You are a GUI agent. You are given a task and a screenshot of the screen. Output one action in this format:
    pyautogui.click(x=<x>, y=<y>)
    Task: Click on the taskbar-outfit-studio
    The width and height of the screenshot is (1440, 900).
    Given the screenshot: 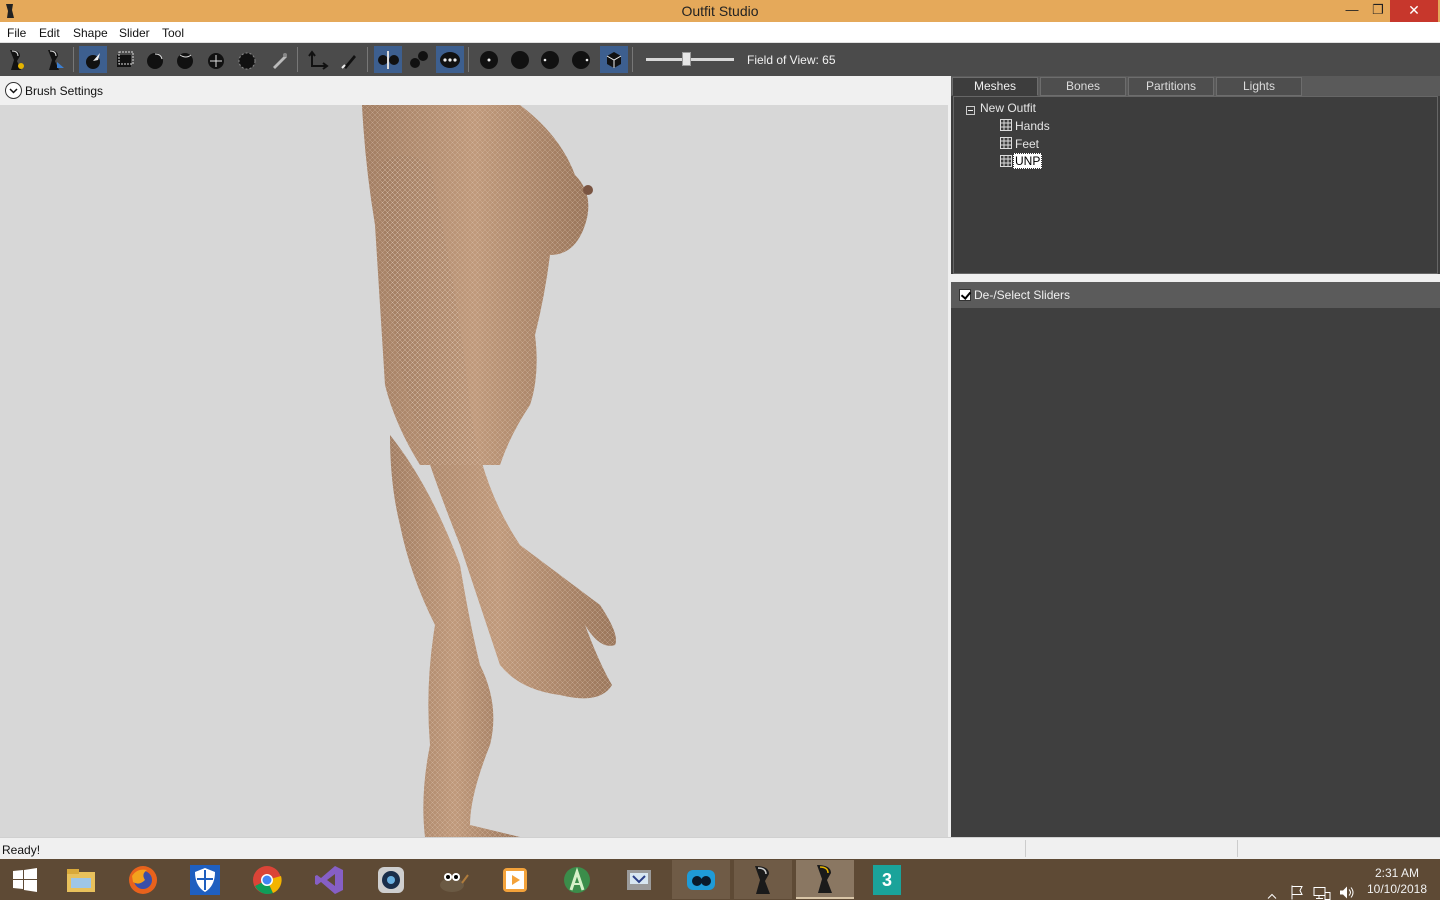 What is the action you would take?
    pyautogui.click(x=763, y=879)
    